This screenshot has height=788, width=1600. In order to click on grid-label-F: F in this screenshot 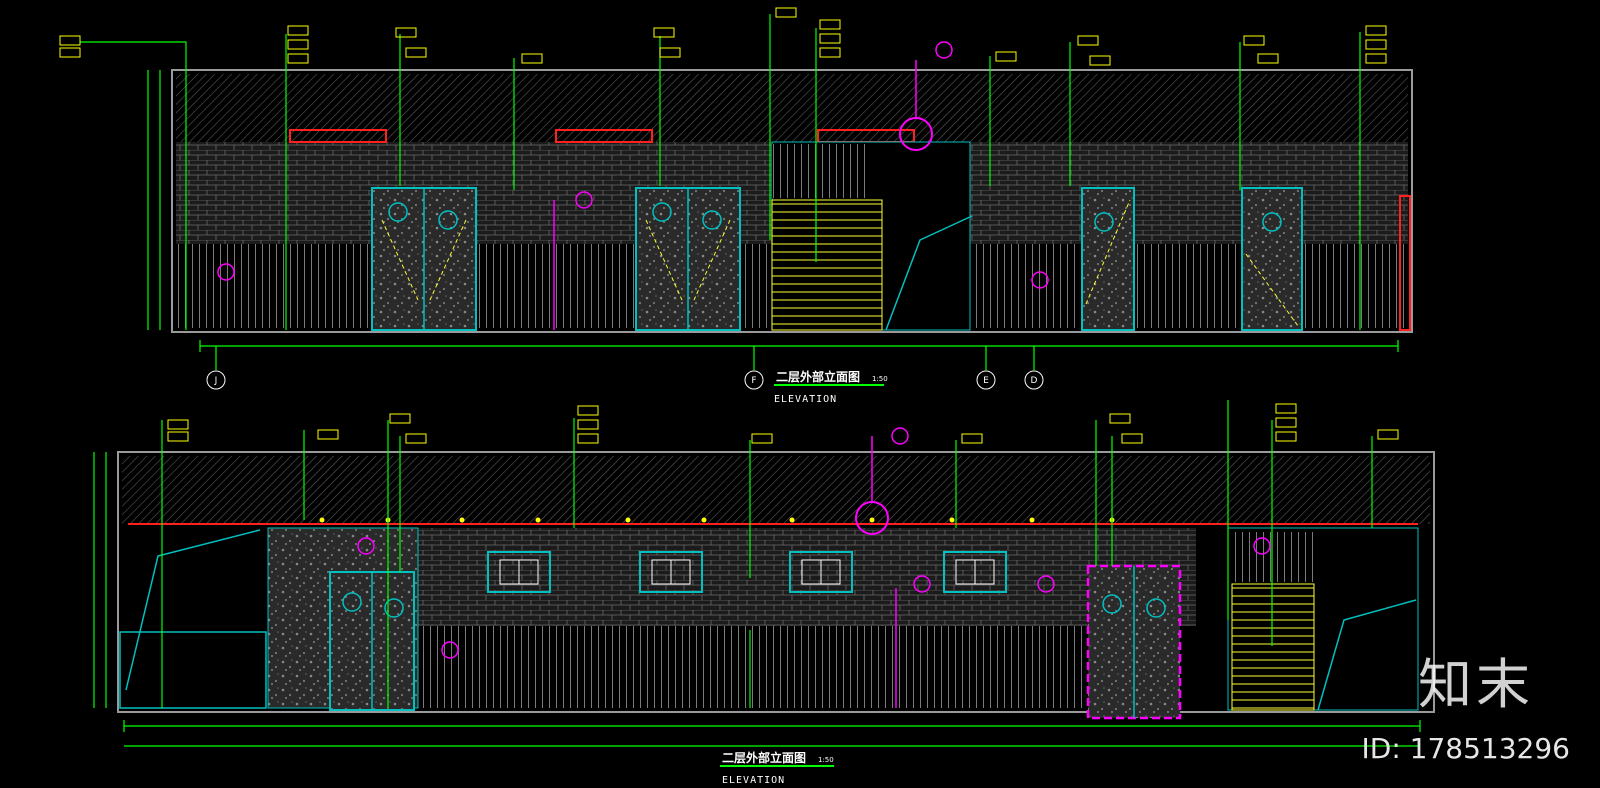, I will do `click(753, 381)`.